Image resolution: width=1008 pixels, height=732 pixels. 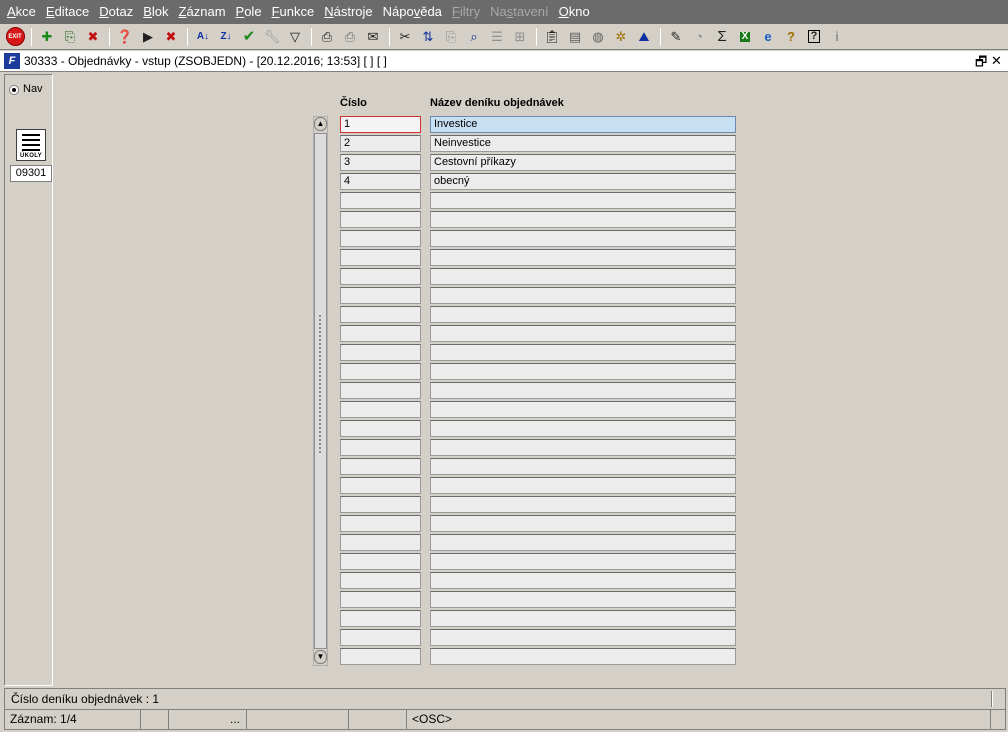 What do you see at coordinates (814, 37) in the screenshot?
I see `help-button: ?` at bounding box center [814, 37].